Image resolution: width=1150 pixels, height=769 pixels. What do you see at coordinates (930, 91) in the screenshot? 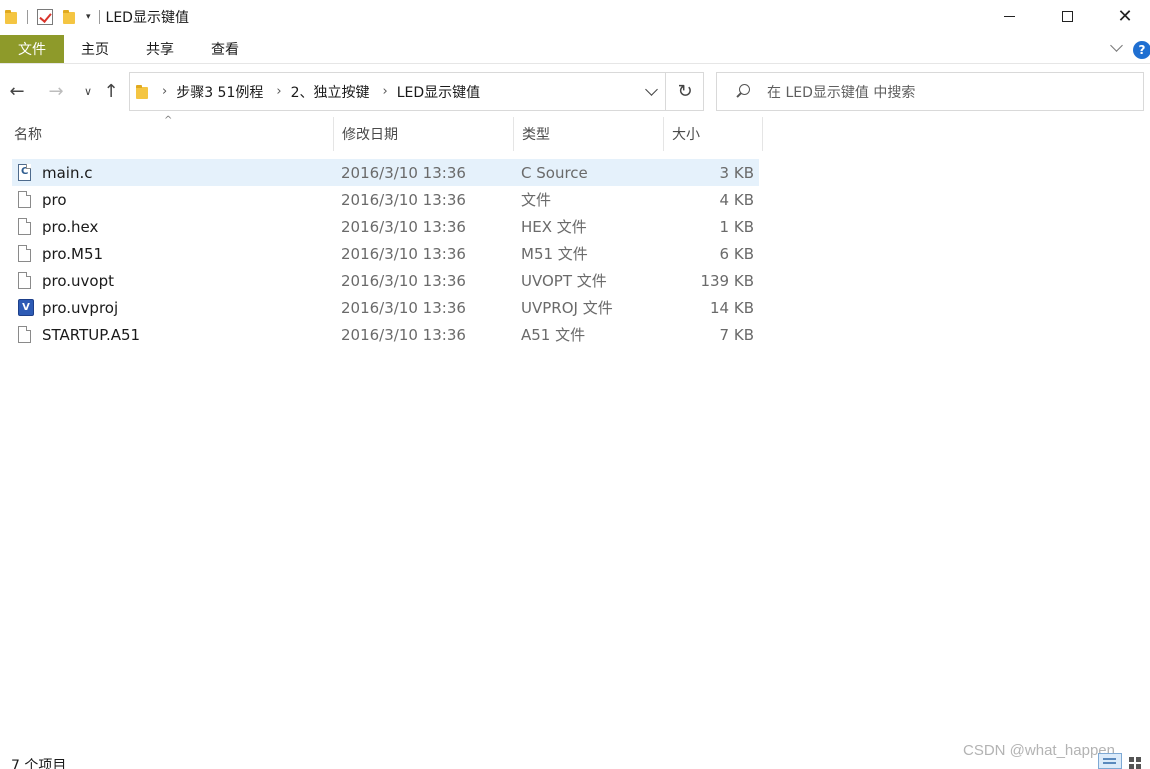
I see `search-box: 在 LED显示键值 中搜索` at bounding box center [930, 91].